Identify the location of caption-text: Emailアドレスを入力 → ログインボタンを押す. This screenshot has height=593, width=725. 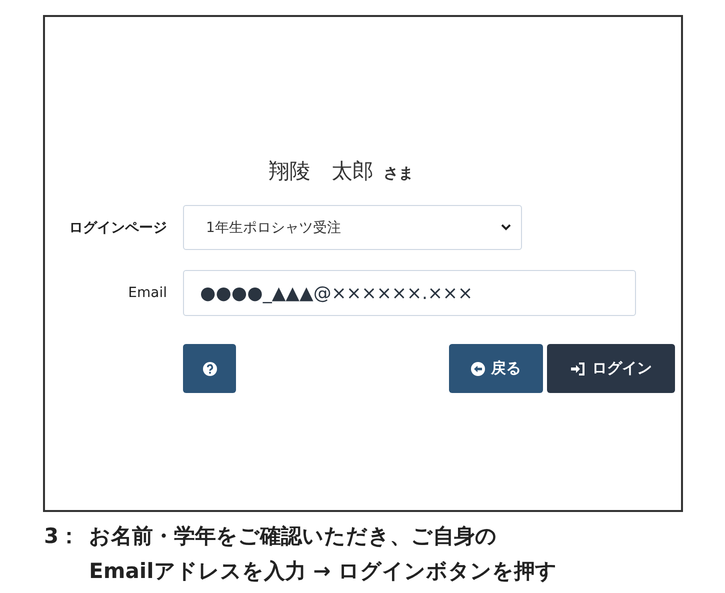
(323, 571).